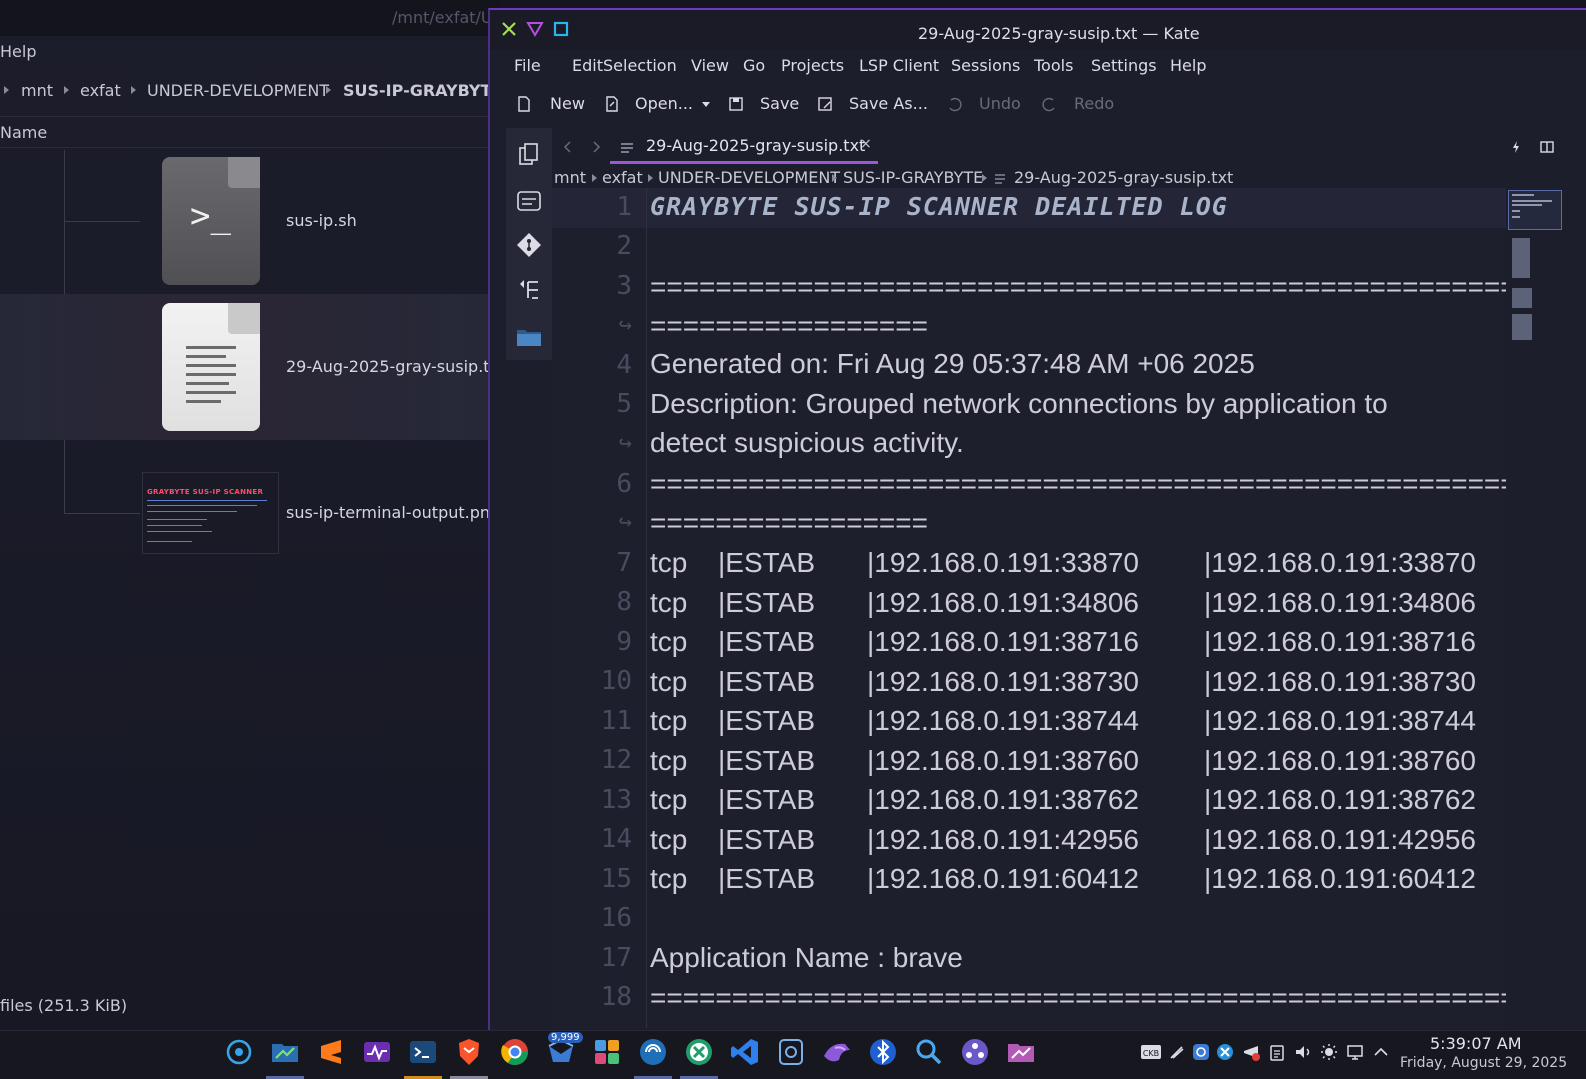 Image resolution: width=1586 pixels, height=1079 pixels. What do you see at coordinates (1355, 1052) in the screenshot?
I see `network-icon` at bounding box center [1355, 1052].